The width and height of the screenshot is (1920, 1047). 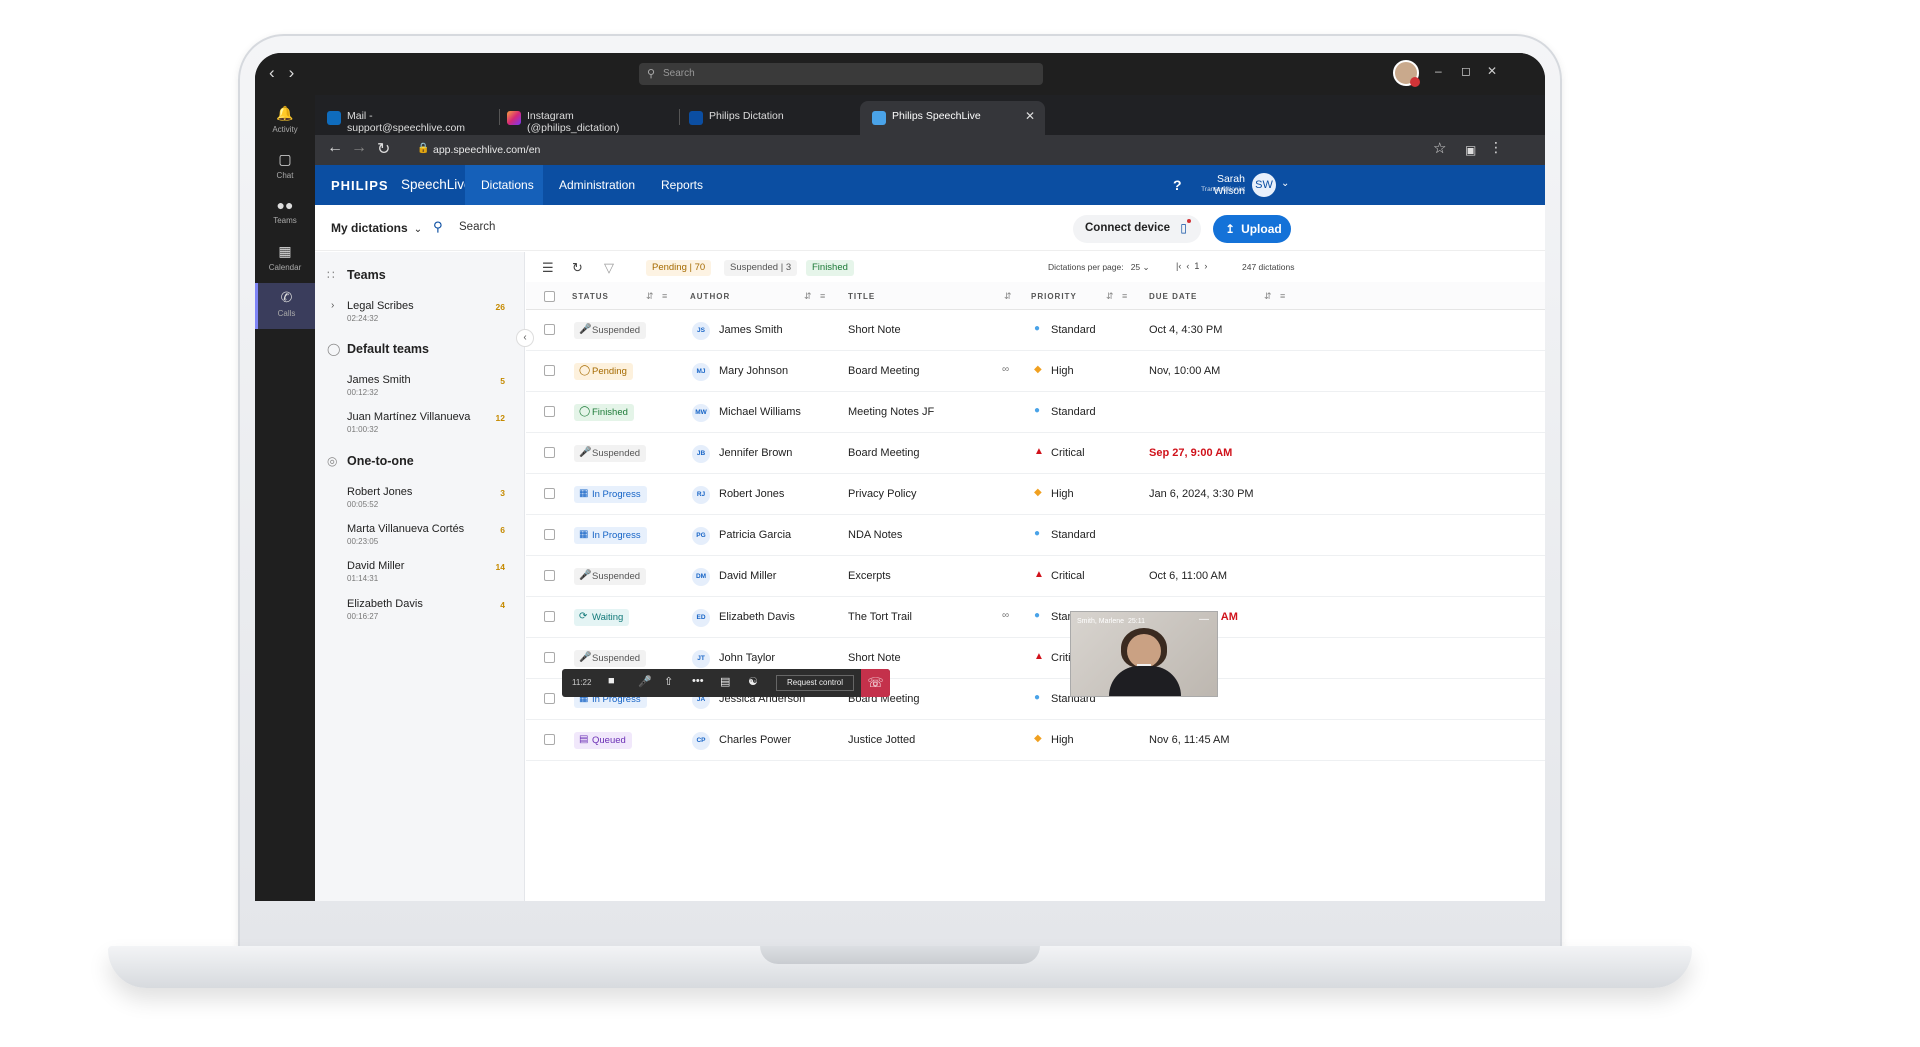 I want to click on sidebar-item-david-miller: David Miller 01:14:31 14, so click(x=432, y=571).